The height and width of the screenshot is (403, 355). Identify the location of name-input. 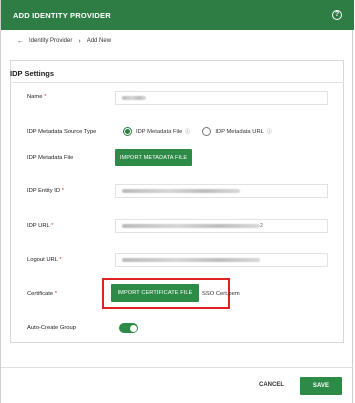
(221, 98).